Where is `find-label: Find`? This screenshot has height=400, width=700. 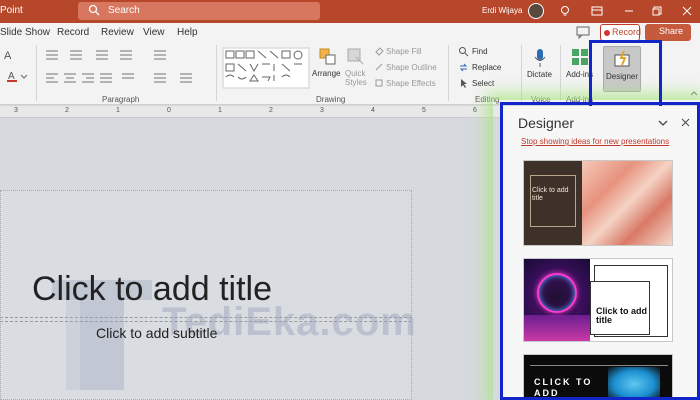
find-label: Find is located at coordinates (480, 51).